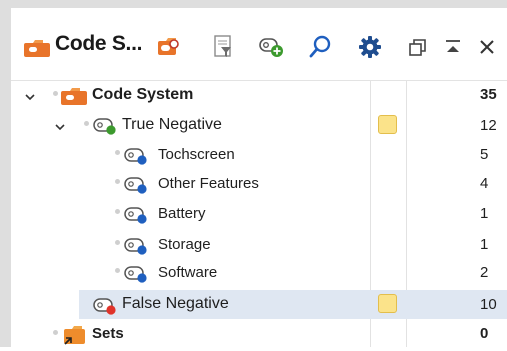 This screenshot has height=351, width=507. I want to click on code-count: 35, so click(488, 94).